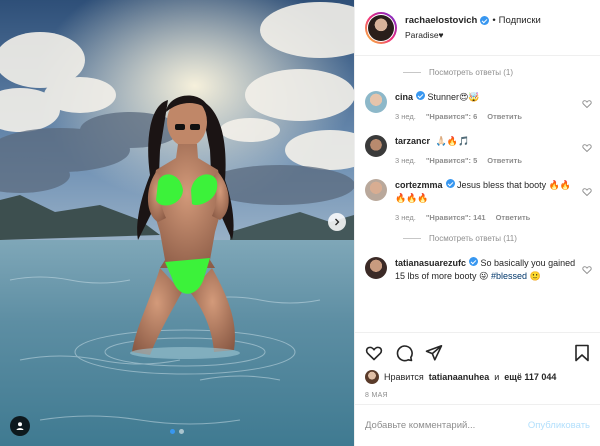 Image resolution: width=600 pixels, height=446 pixels. I want to click on comment-likes-count: "Нравится": 5, so click(451, 160).